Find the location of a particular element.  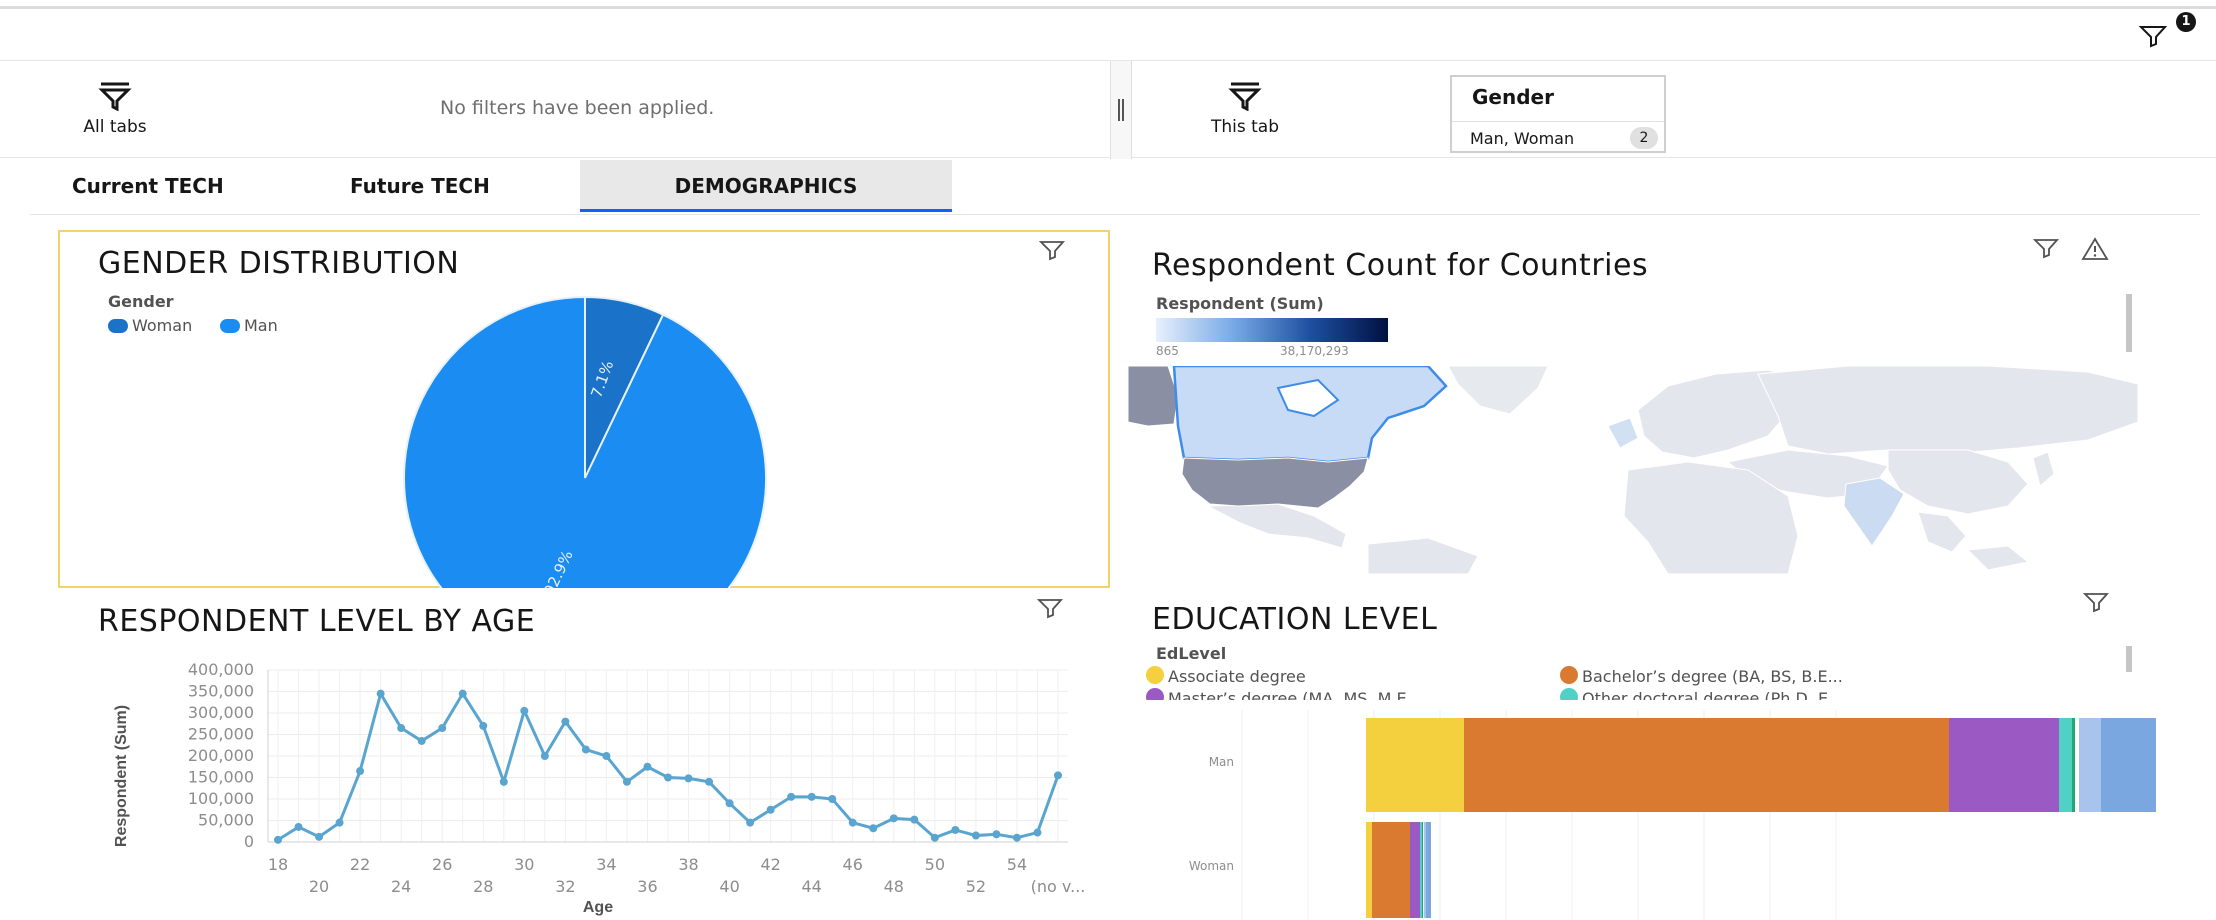

legend-scrollbar is located at coordinates (2129, 323).